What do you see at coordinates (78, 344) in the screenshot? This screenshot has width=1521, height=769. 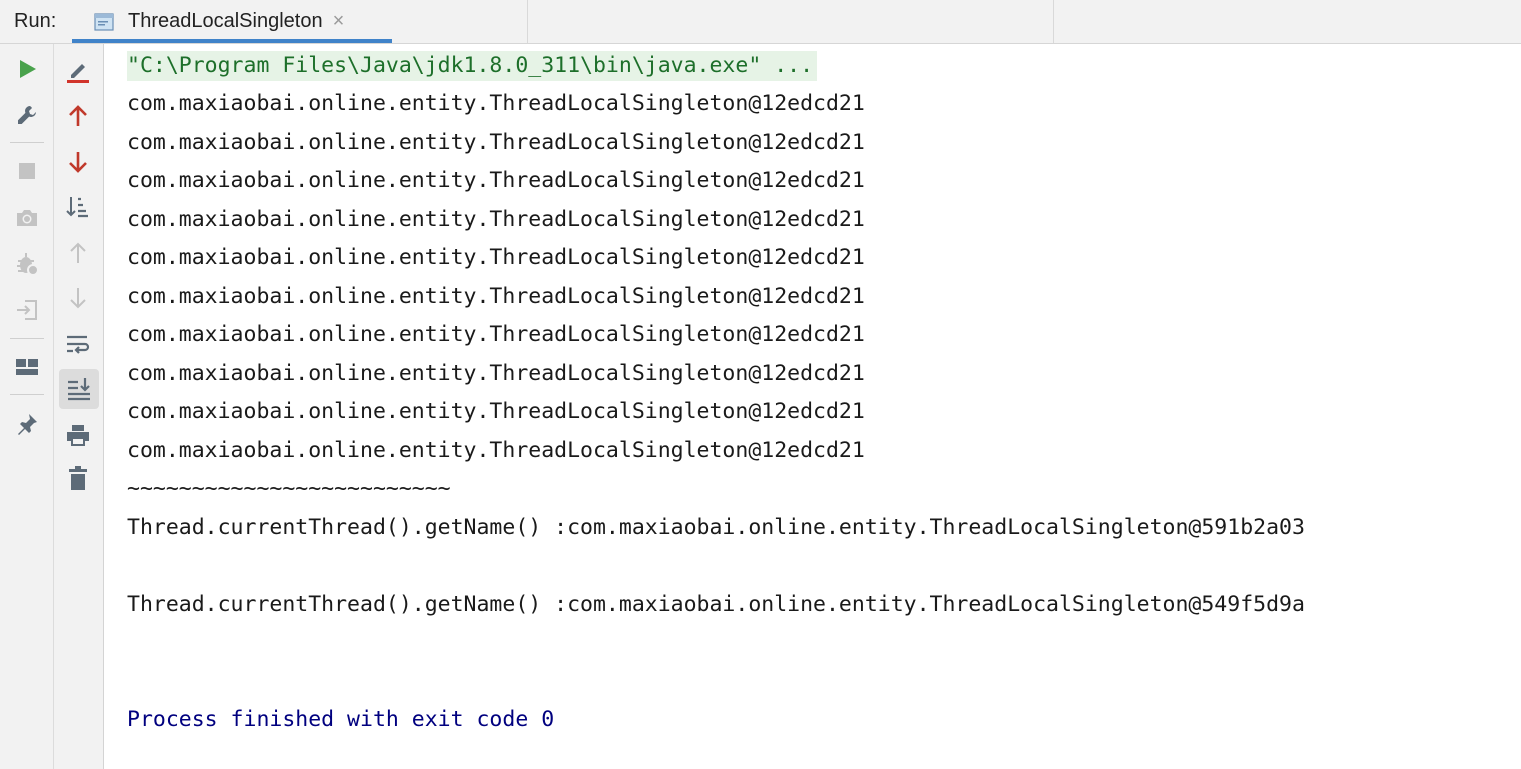 I see `soft-wrap-icon` at bounding box center [78, 344].